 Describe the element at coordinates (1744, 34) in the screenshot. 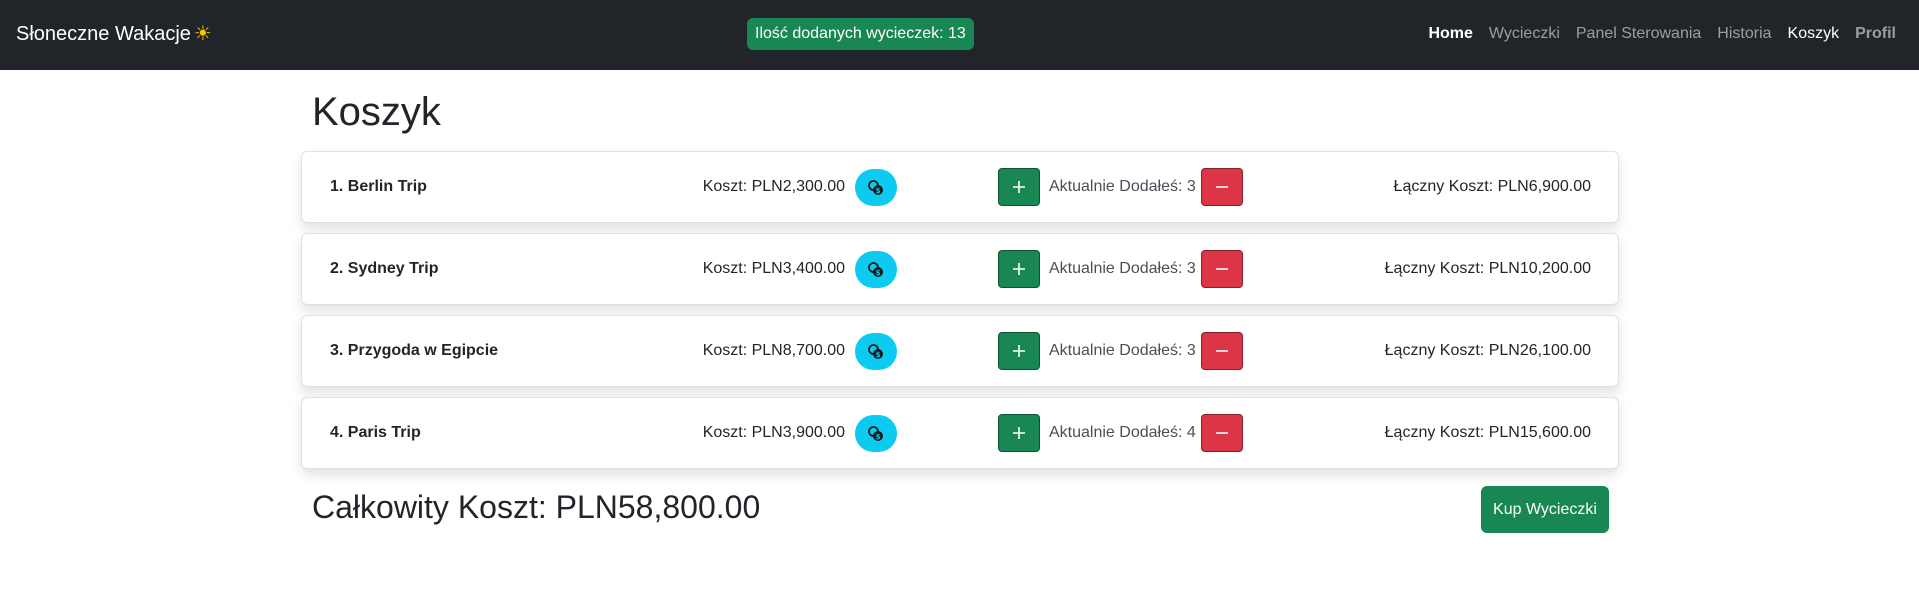

I see `nav-link-history: Historia` at that location.